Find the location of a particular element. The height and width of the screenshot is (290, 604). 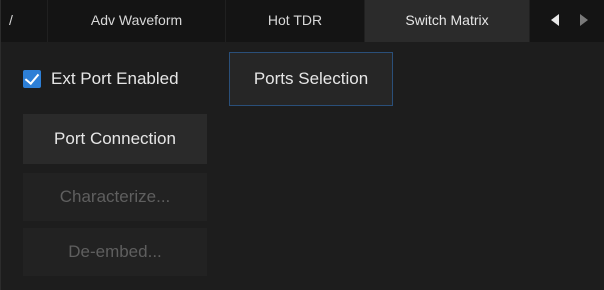

ext-port-enabled-checkbox: Ext Port Enabled is located at coordinates (101, 79).